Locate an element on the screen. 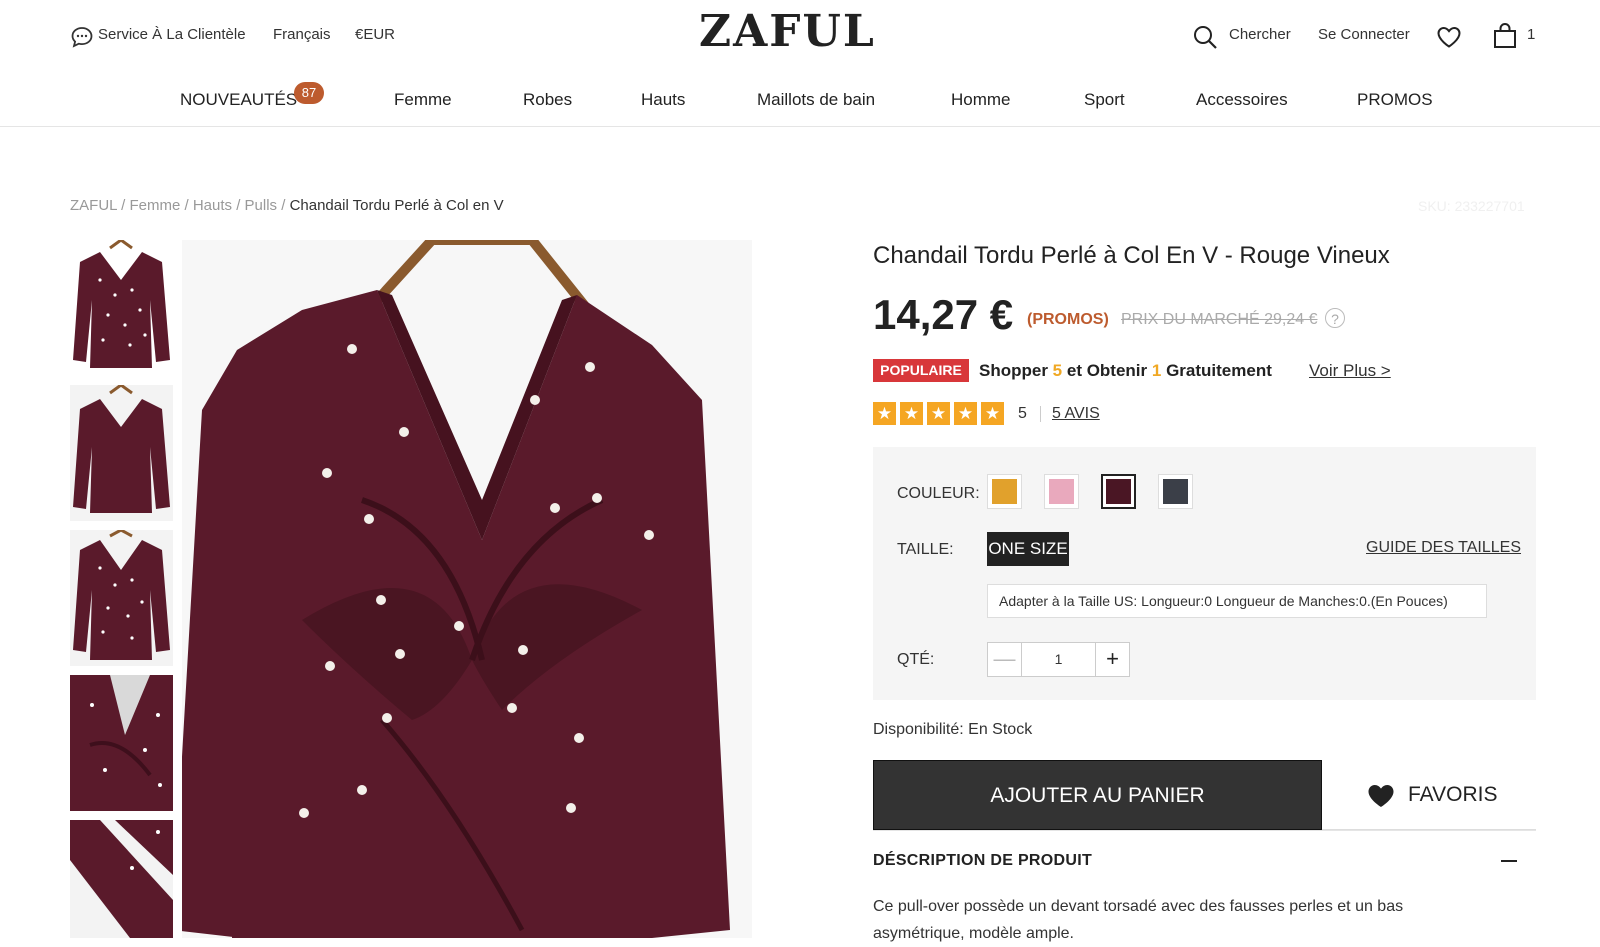  shopping-bag-icon is located at coordinates (1505, 35).